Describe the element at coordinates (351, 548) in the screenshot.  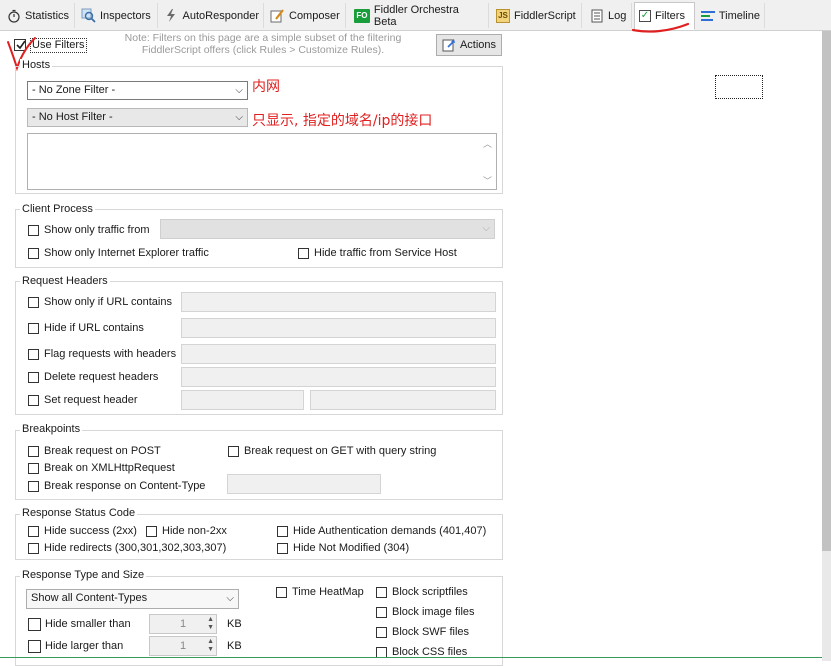
I see `hide-not-modified-label: Hide Not Modified (304)` at that location.